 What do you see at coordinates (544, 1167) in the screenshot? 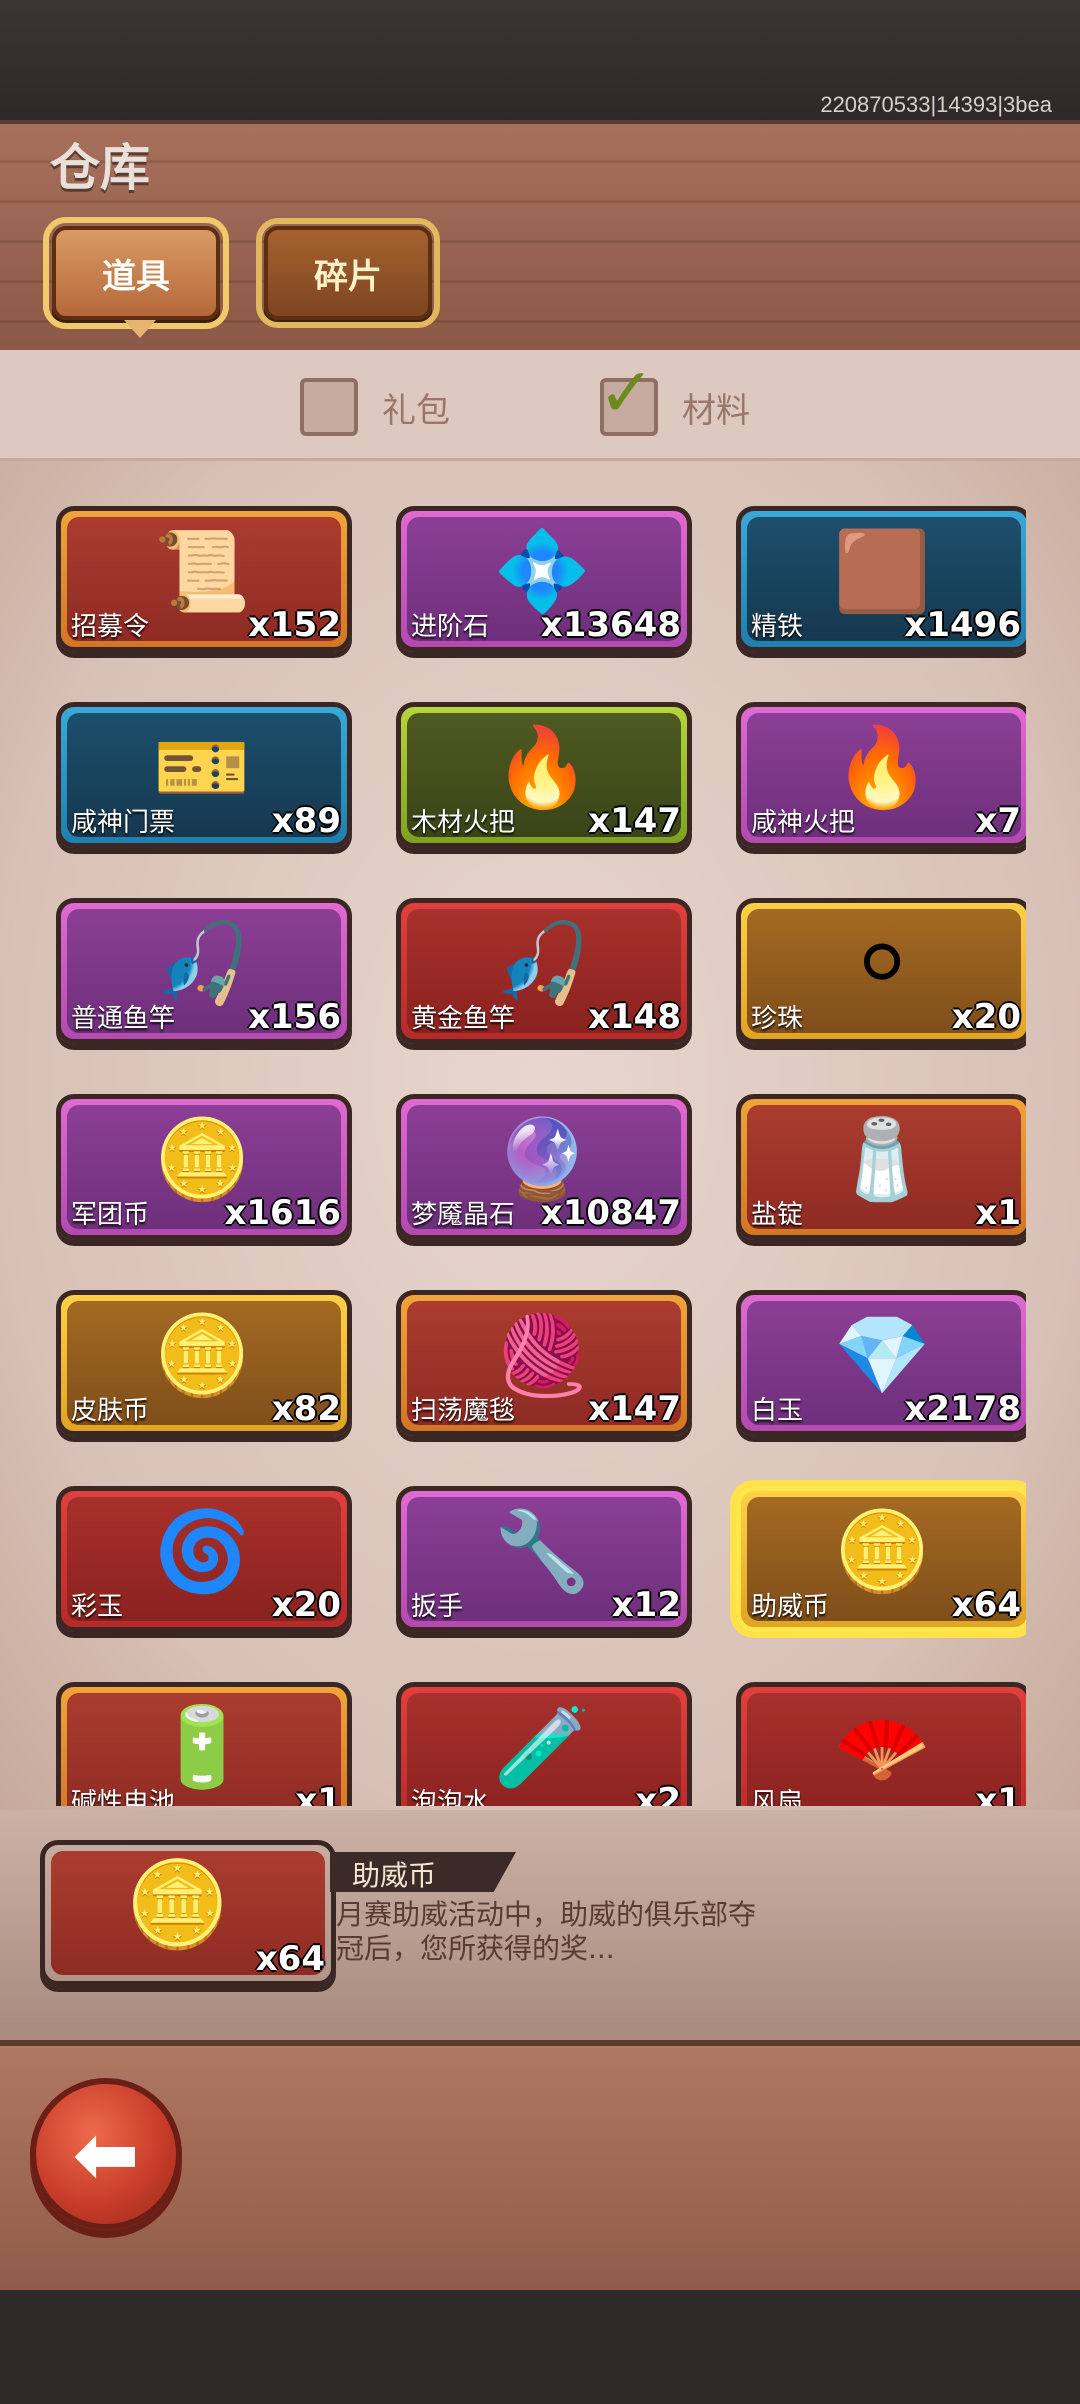
I see `inventory-item: 🔮 梦魇晶石 x10847` at bounding box center [544, 1167].